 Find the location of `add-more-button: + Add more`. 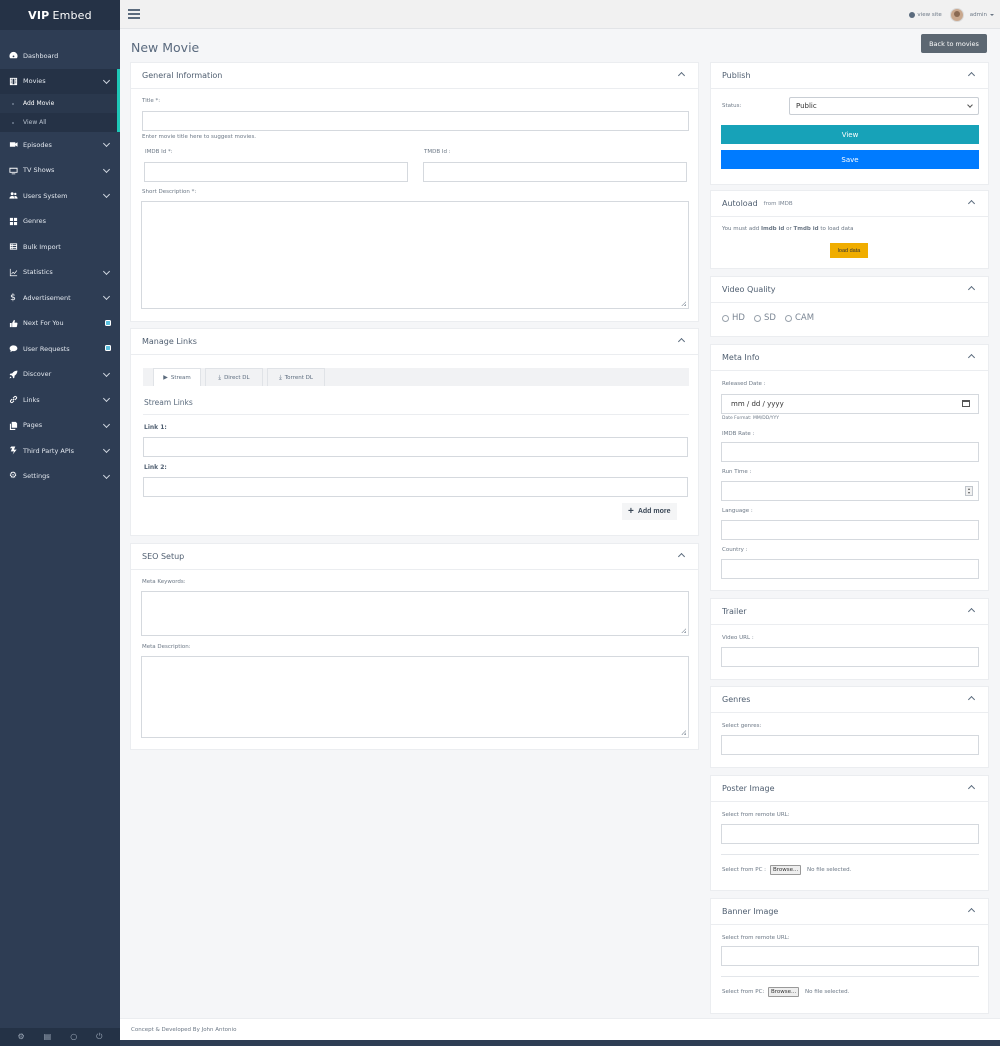

add-more-button: + Add more is located at coordinates (649, 511).